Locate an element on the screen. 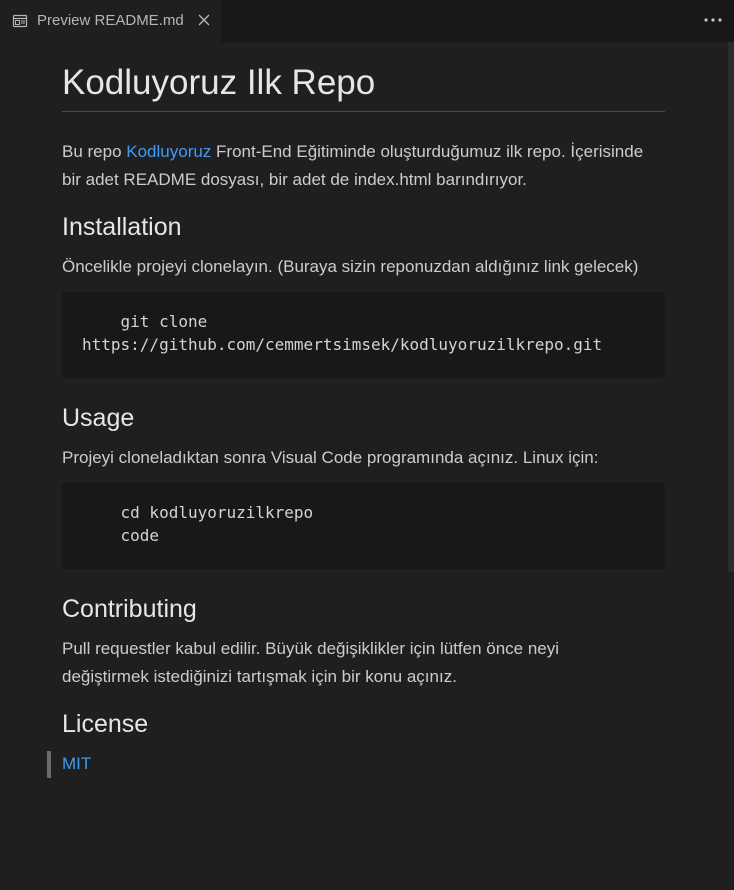  kodluyoruz-link: Kodluyoruz is located at coordinates (168, 151).